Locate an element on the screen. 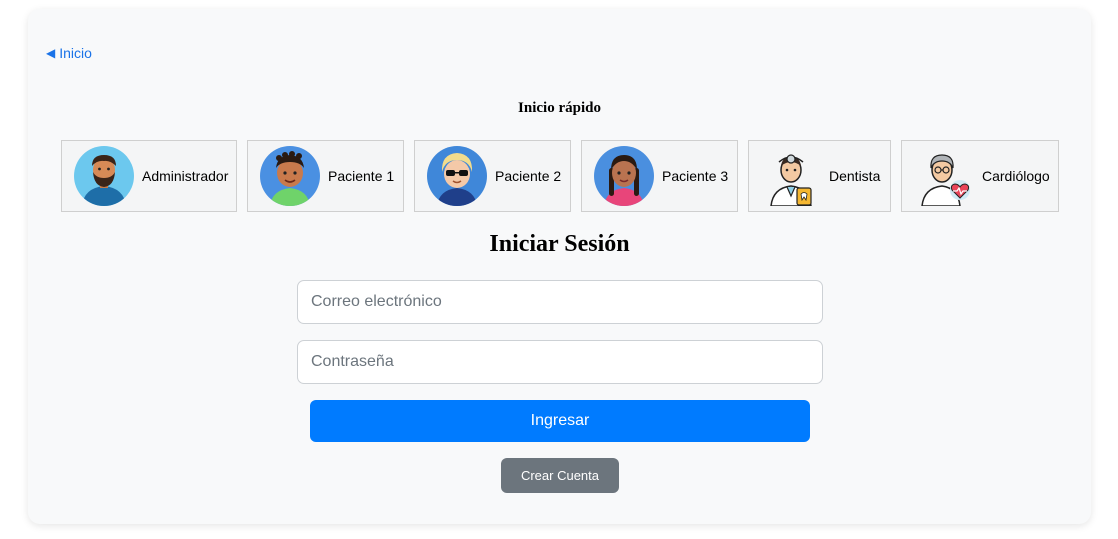 This screenshot has height=539, width=1118. dentist-avatar-icon is located at coordinates (791, 176).